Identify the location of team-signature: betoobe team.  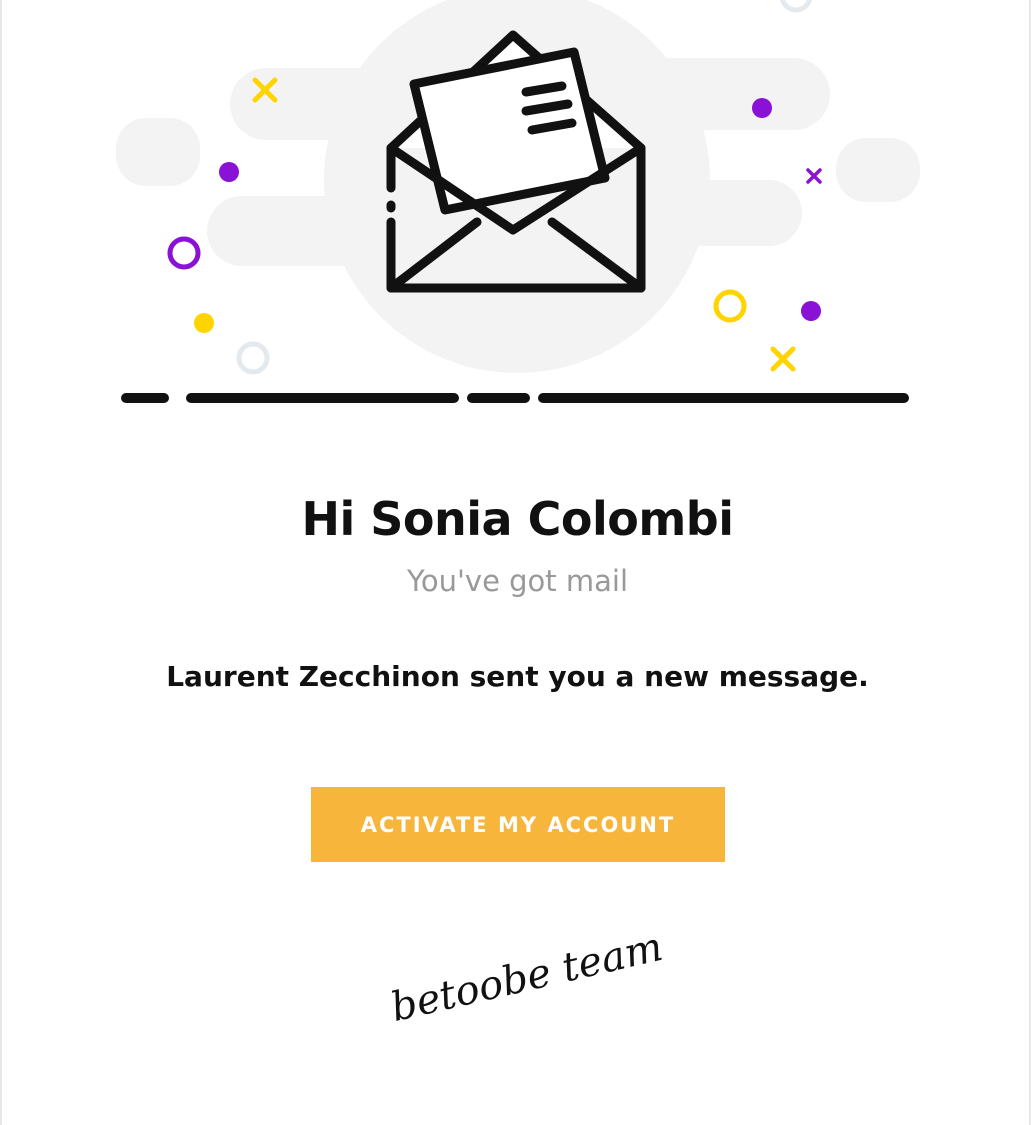
(526, 977).